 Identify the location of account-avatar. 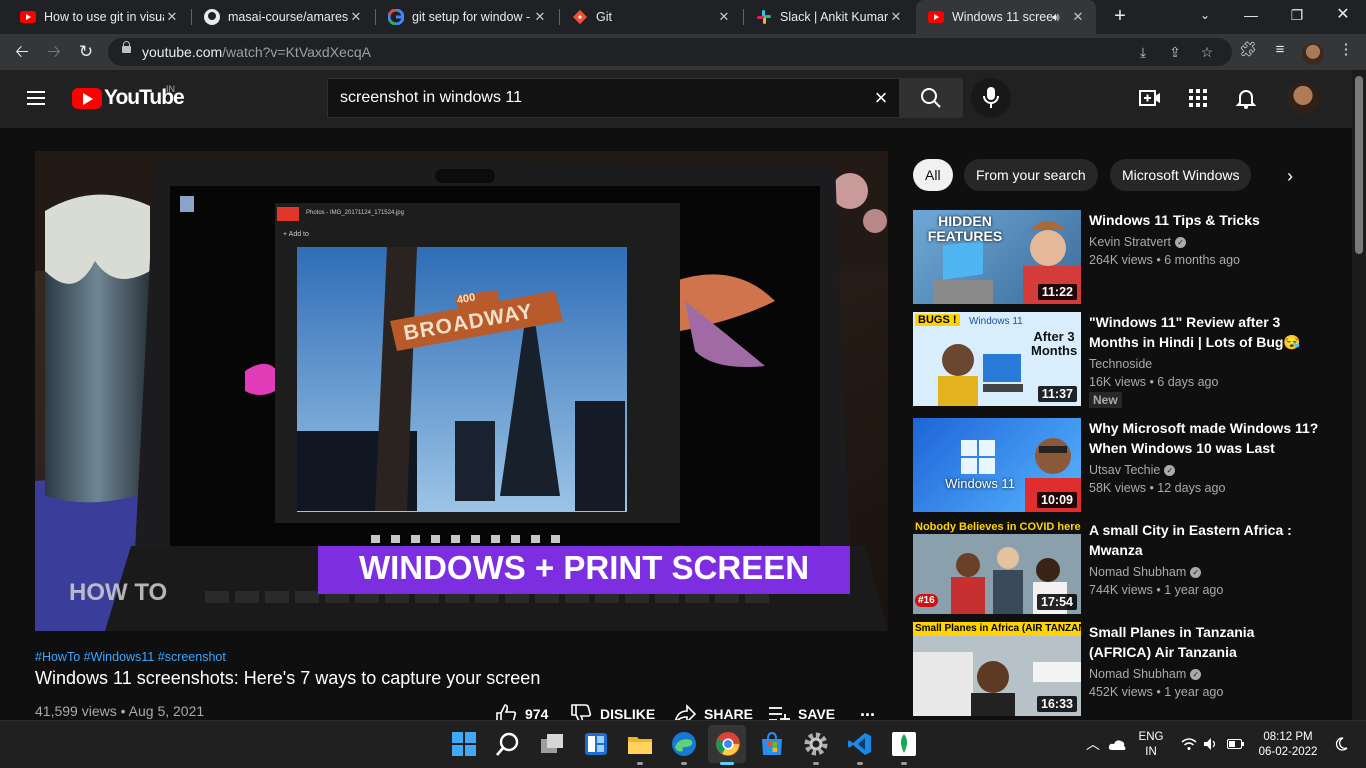
(1303, 98).